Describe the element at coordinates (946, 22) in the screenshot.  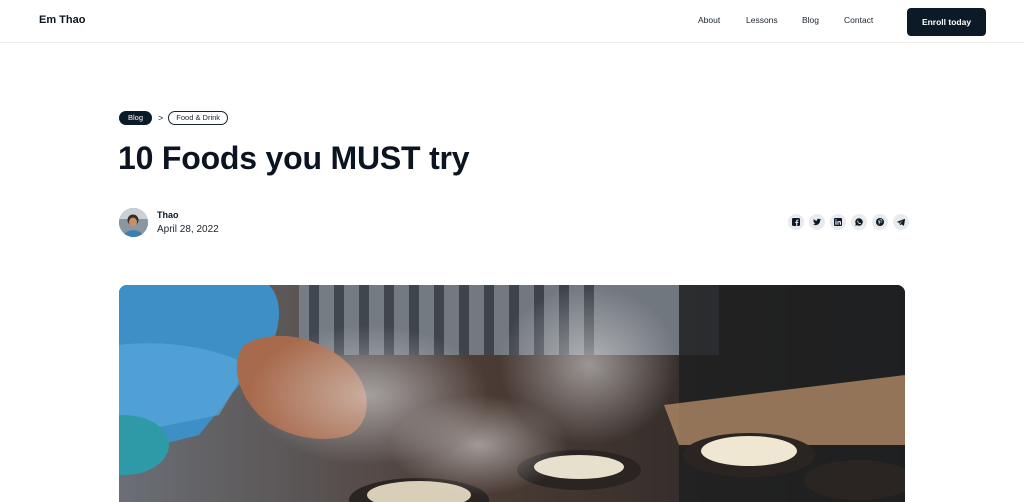
I see `enroll-button: Enroll today` at that location.